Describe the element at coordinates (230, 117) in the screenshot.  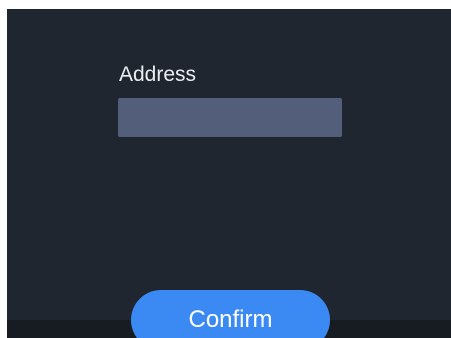
I see `address-input` at that location.